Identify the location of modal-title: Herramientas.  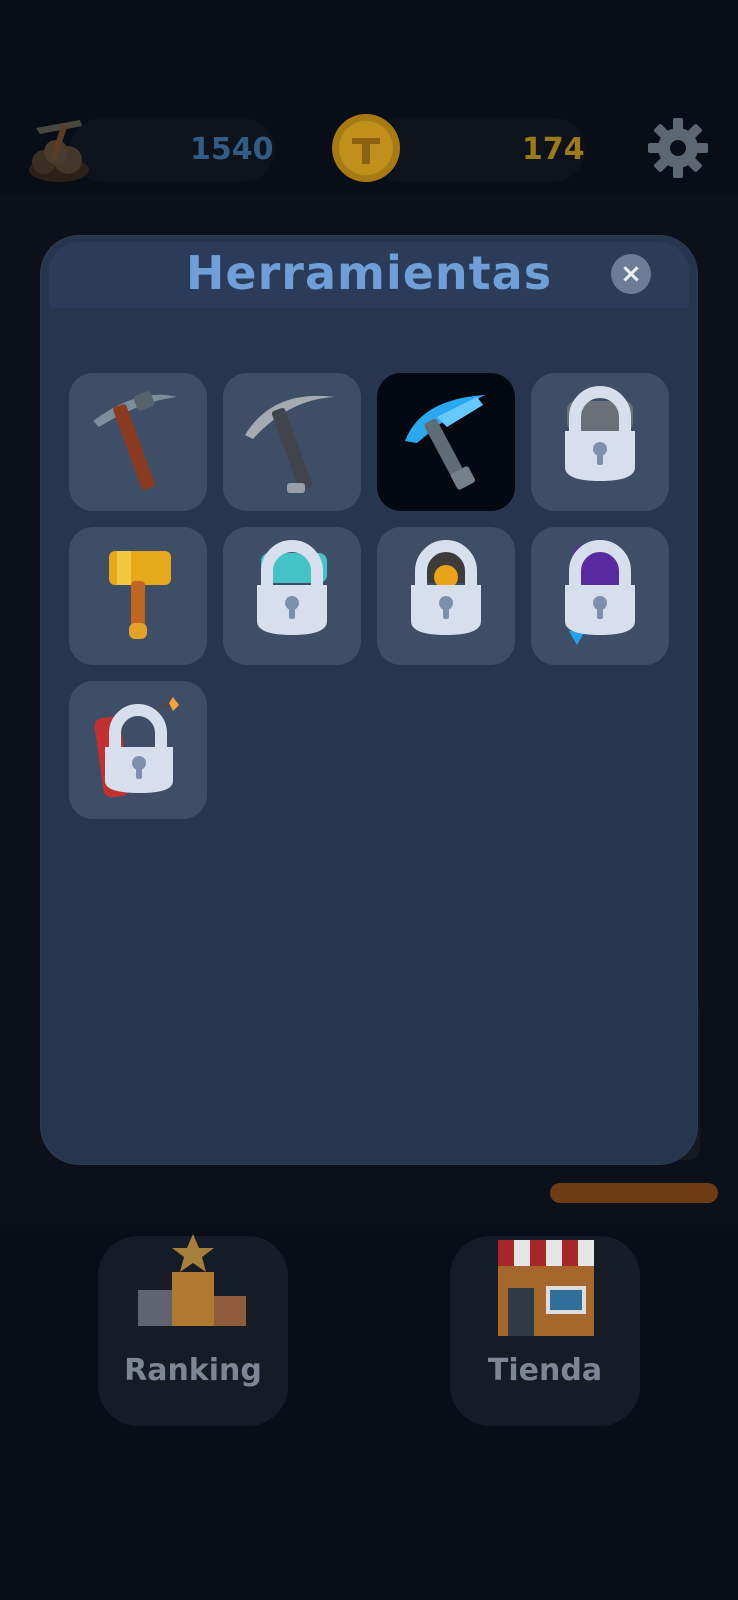
(369, 273).